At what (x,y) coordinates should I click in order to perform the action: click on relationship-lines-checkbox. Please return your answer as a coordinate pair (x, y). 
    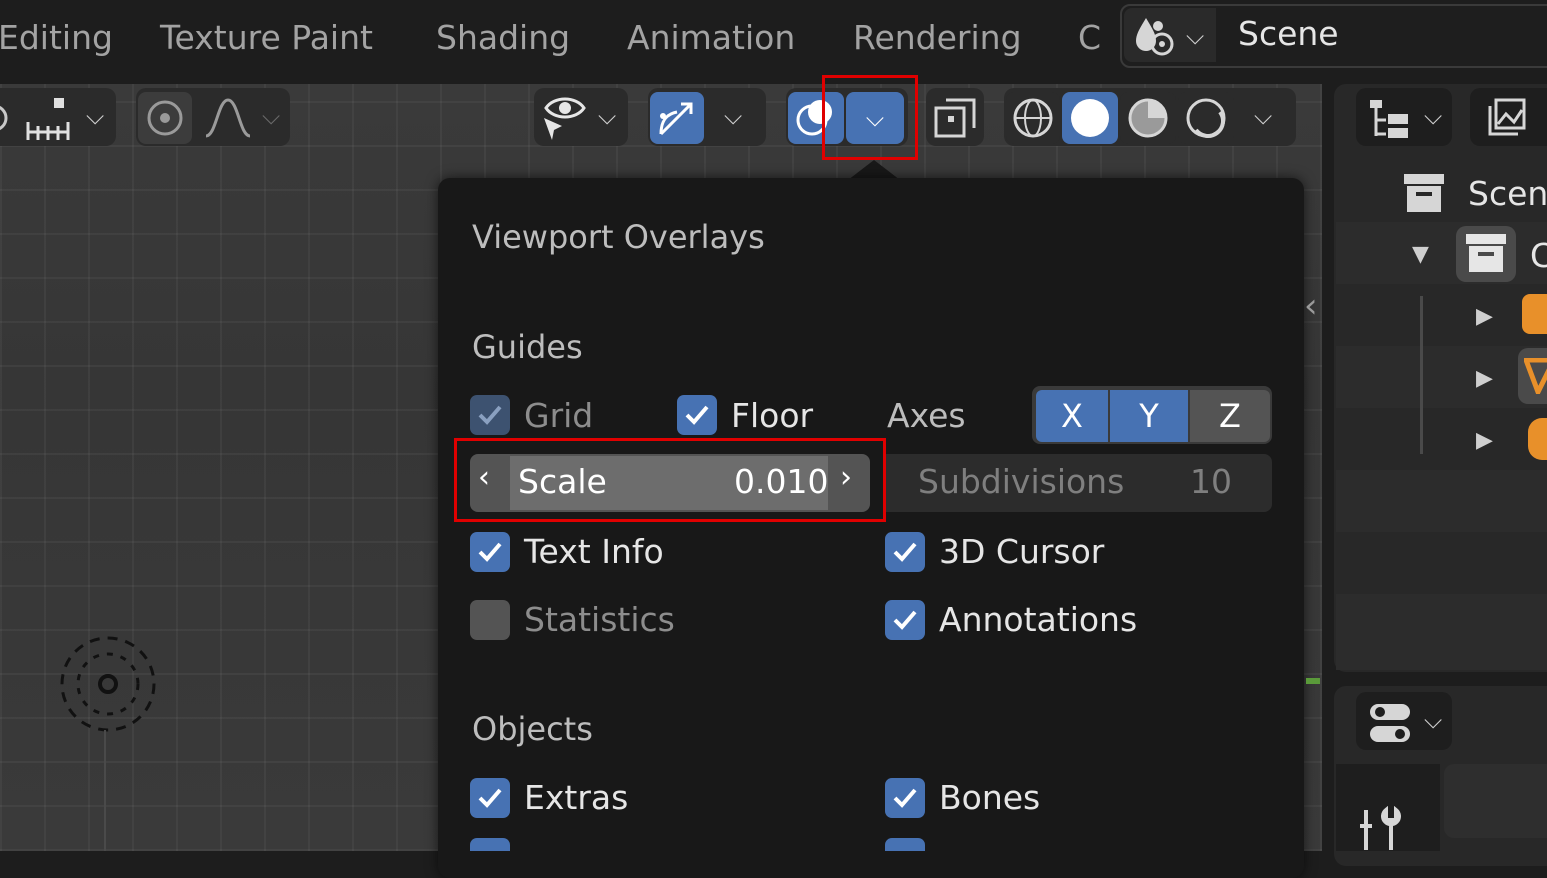
    Looking at the image, I should click on (490, 844).